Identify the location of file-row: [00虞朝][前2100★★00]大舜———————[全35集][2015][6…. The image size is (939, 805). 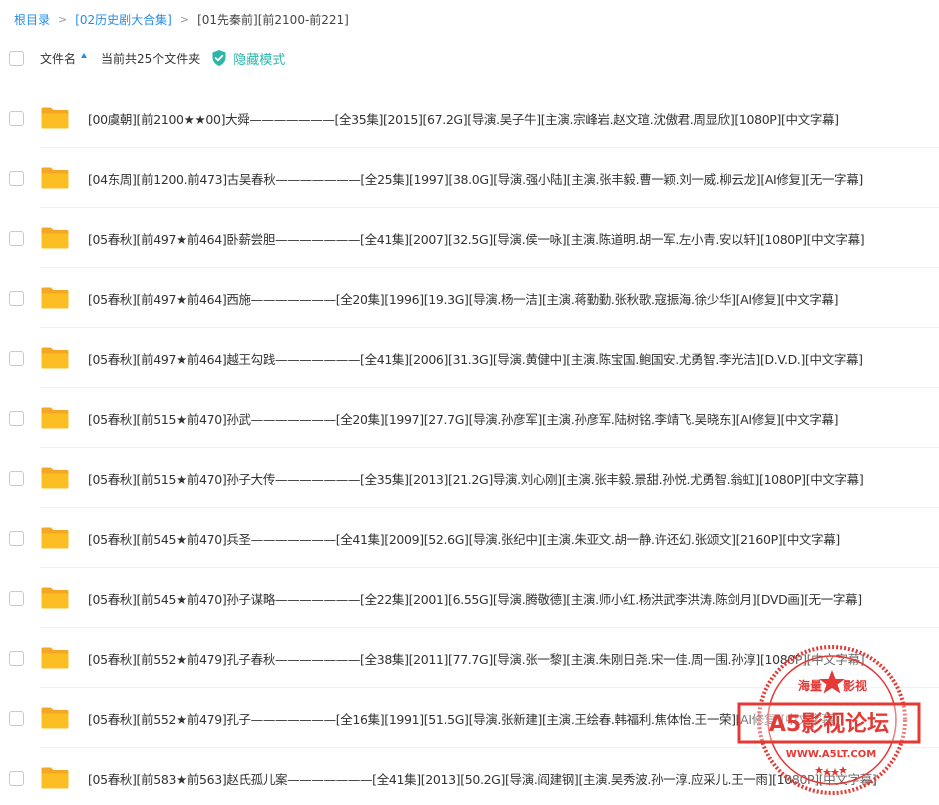
(469, 118).